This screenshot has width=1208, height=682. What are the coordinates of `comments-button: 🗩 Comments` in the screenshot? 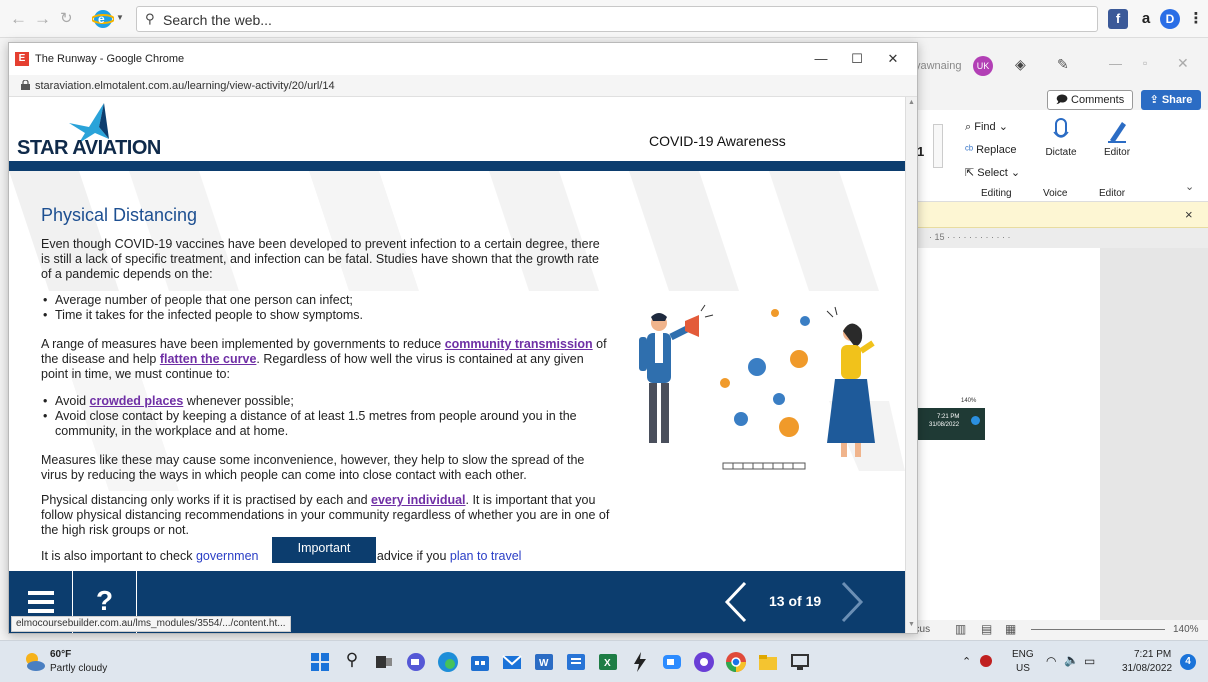 It's located at (1090, 100).